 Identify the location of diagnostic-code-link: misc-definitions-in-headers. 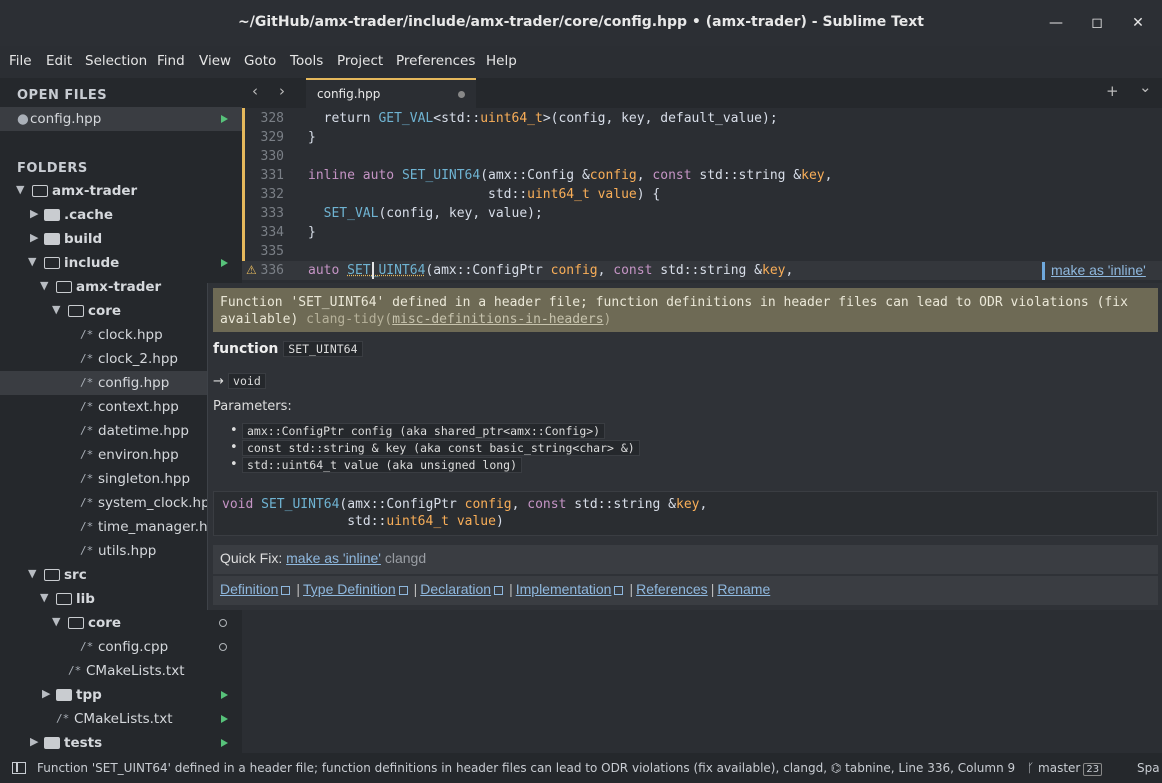
(497, 319).